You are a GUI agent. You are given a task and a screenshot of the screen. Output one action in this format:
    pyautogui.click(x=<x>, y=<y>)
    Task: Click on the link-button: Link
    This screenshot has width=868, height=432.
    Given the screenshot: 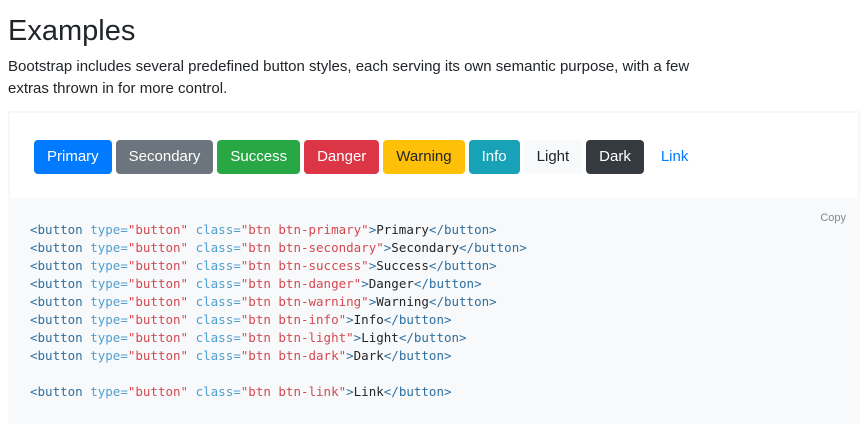 What is the action you would take?
    pyautogui.click(x=675, y=157)
    